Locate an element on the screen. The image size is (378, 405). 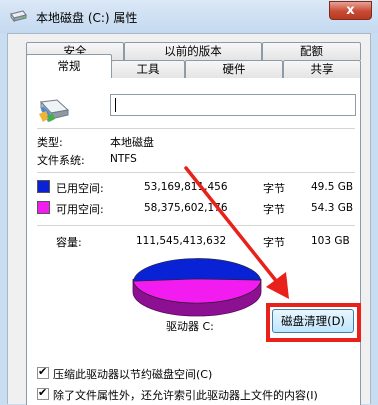
compress-checkbox: ✔ is located at coordinates (43, 372).